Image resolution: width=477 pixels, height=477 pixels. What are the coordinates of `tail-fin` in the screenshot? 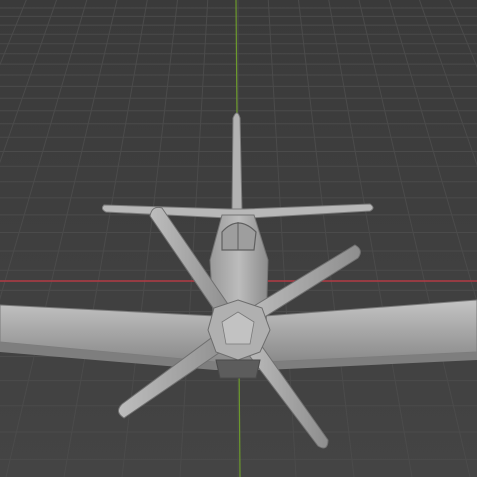 It's located at (237, 162).